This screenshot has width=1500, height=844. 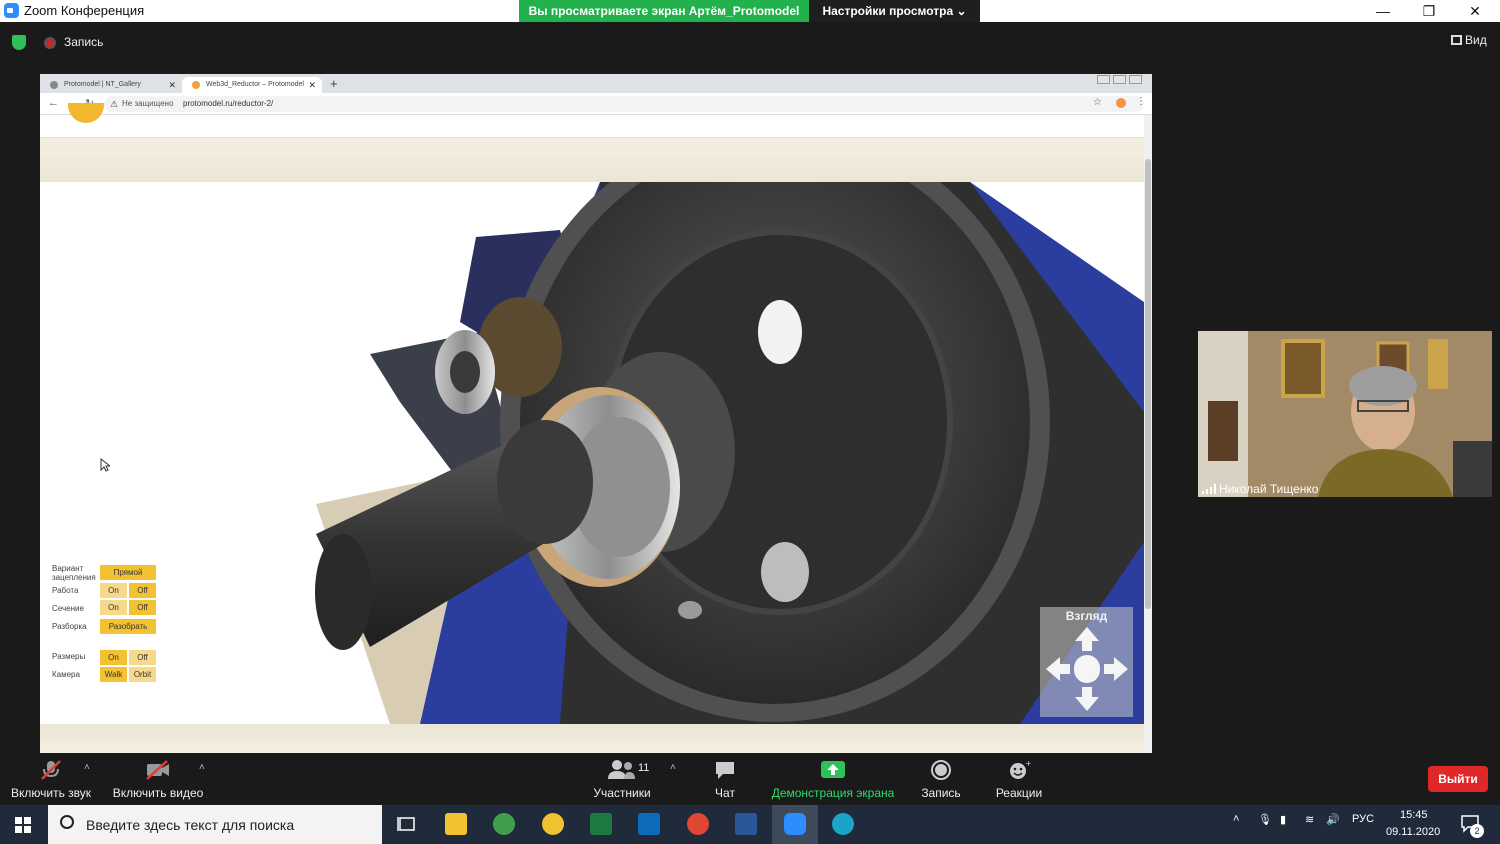 What do you see at coordinates (1414, 815) in the screenshot?
I see `clock-time: 15:45` at bounding box center [1414, 815].